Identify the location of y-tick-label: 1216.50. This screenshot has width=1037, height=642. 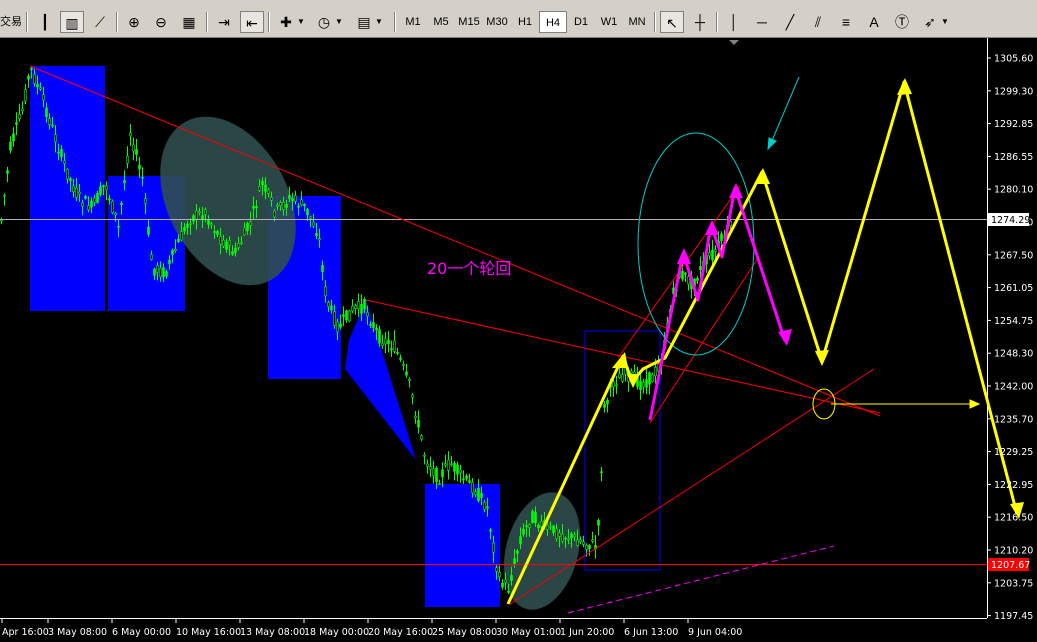
(1013, 518).